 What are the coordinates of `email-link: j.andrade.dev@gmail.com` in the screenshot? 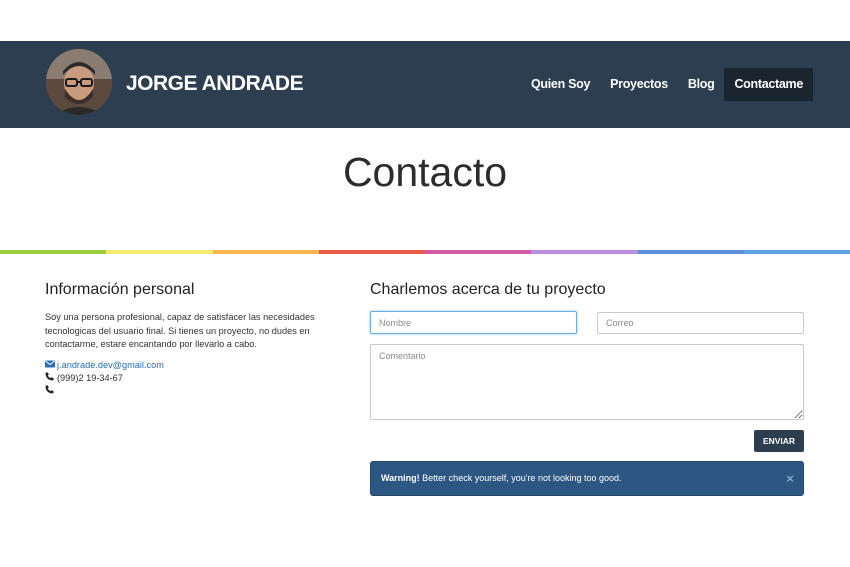 It's located at (110, 365).